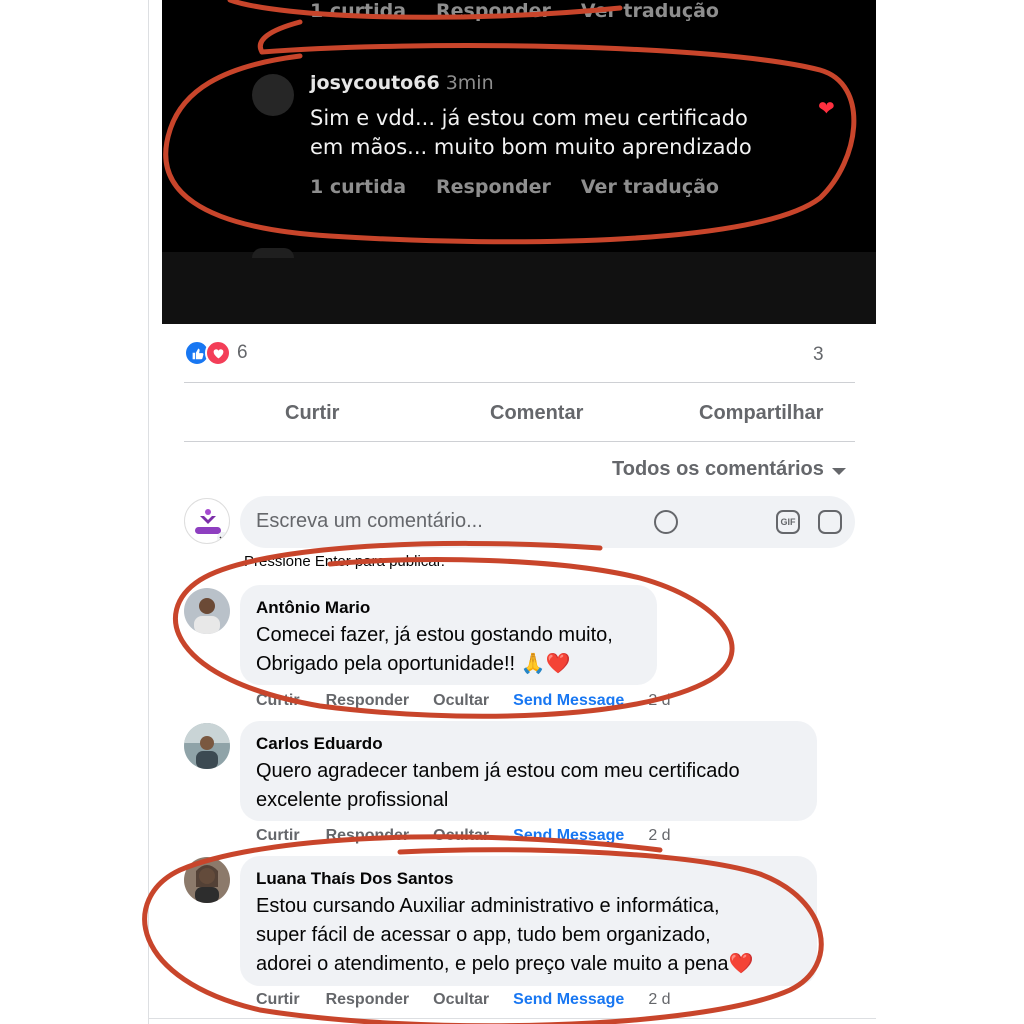 This screenshot has height=1024, width=1024. What do you see at coordinates (493, 11) in the screenshot?
I see `prev-reply: Responder` at bounding box center [493, 11].